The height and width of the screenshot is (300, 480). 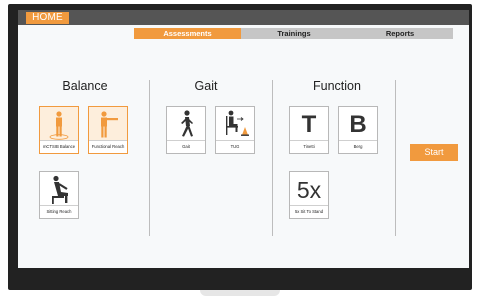 What do you see at coordinates (59, 146) in the screenshot?
I see `card-label: mCTSIB Balance` at bounding box center [59, 146].